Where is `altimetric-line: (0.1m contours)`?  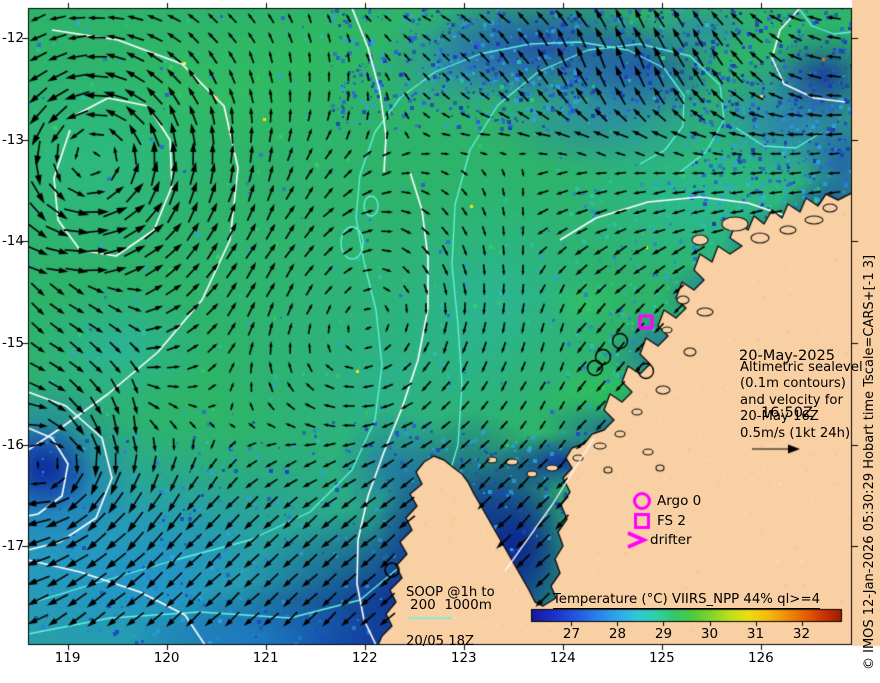 altimetric-line: (0.1m contours) is located at coordinates (793, 384).